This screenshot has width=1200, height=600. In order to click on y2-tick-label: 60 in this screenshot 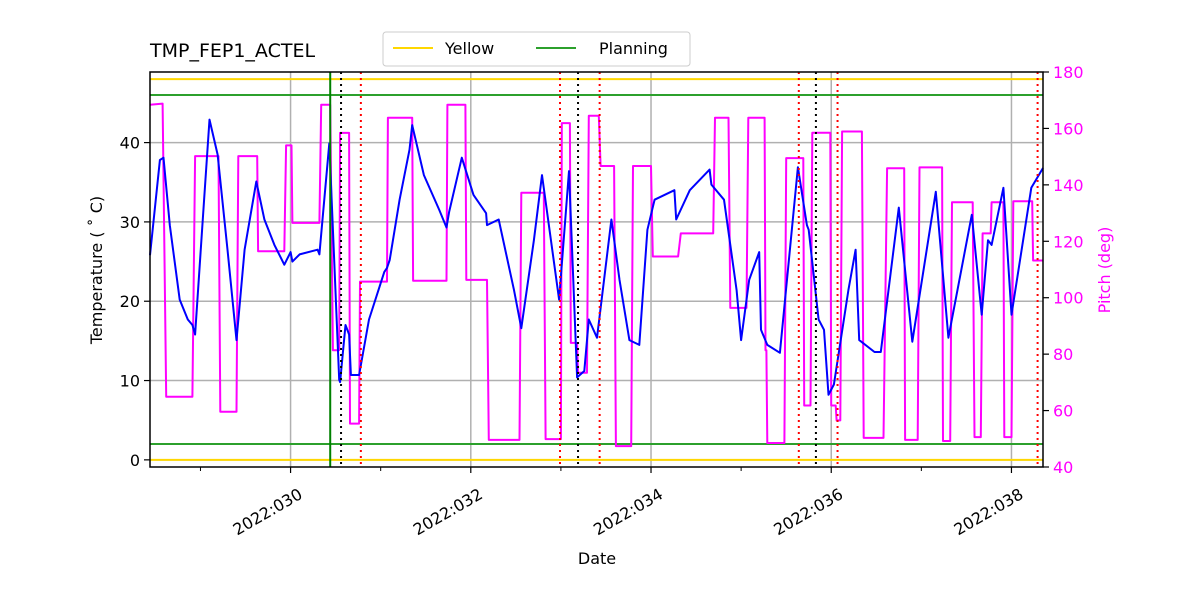, I will do `click(1063, 411)`.